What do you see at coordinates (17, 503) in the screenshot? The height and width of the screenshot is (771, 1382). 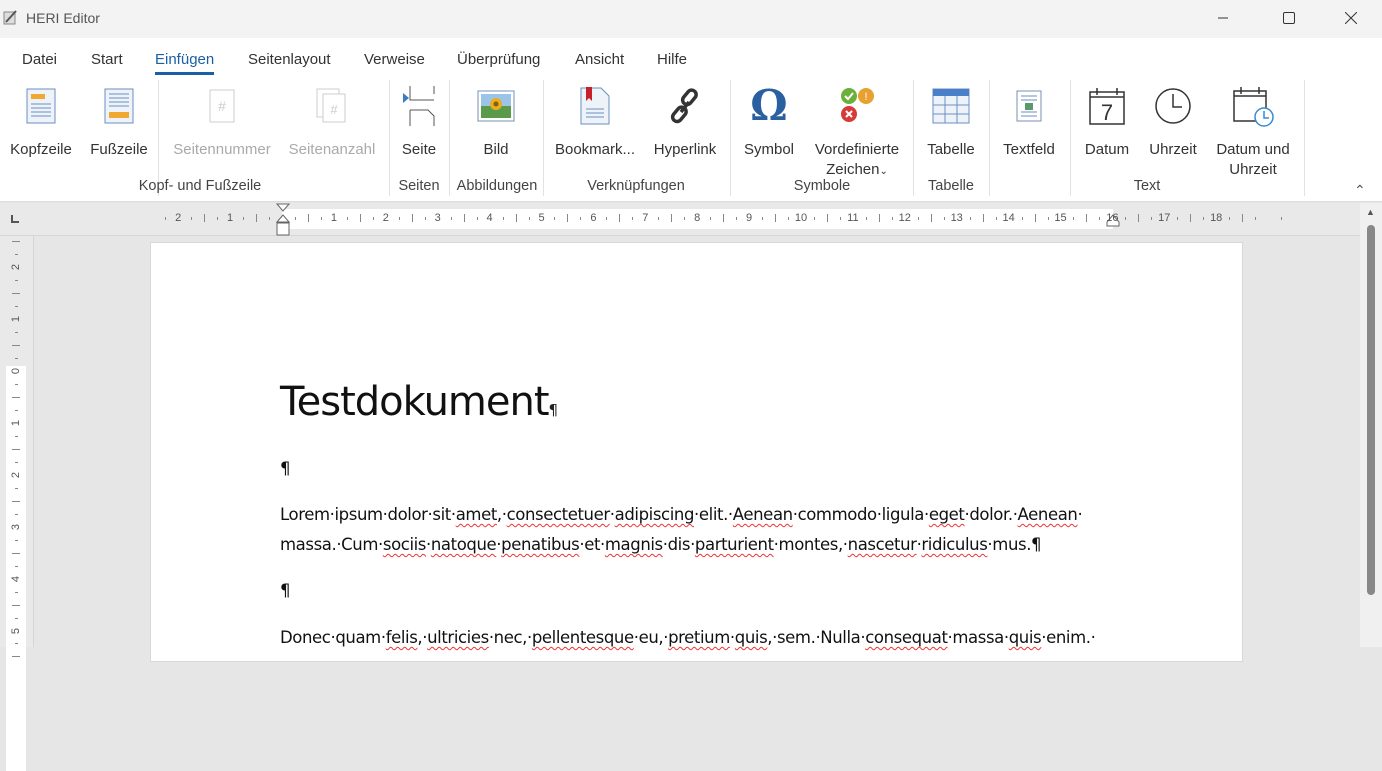 I see `vertical-ruler: 2 1 0 1 2 3 4 5` at bounding box center [17, 503].